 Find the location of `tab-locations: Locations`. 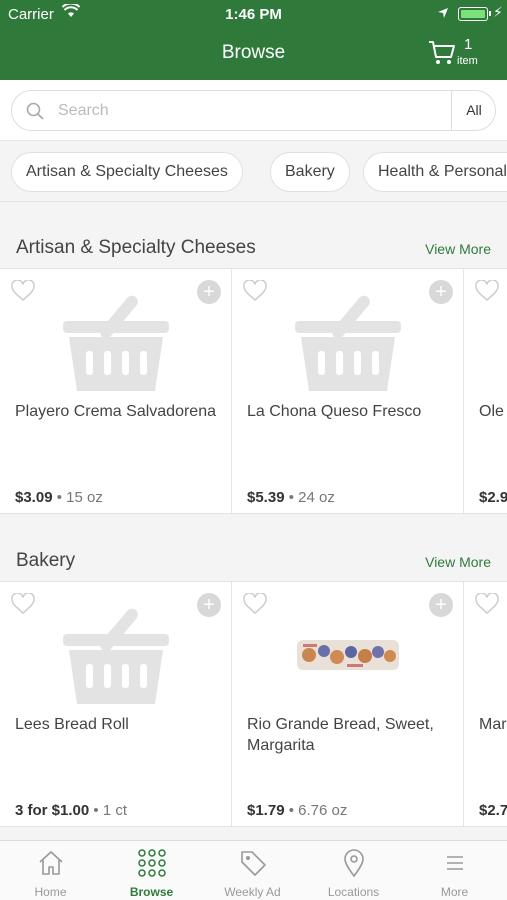

tab-locations: Locations is located at coordinates (353, 870).